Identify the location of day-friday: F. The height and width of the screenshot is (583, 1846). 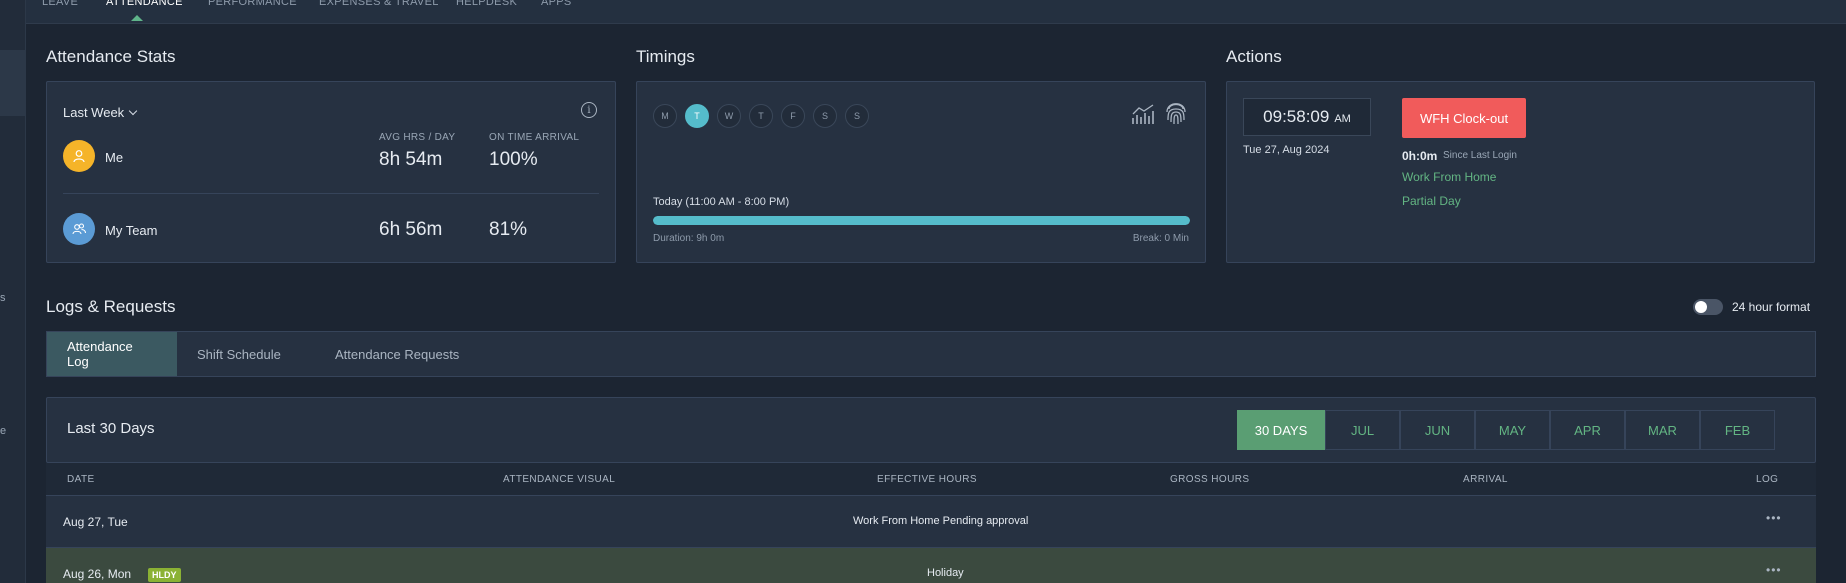
(793, 116).